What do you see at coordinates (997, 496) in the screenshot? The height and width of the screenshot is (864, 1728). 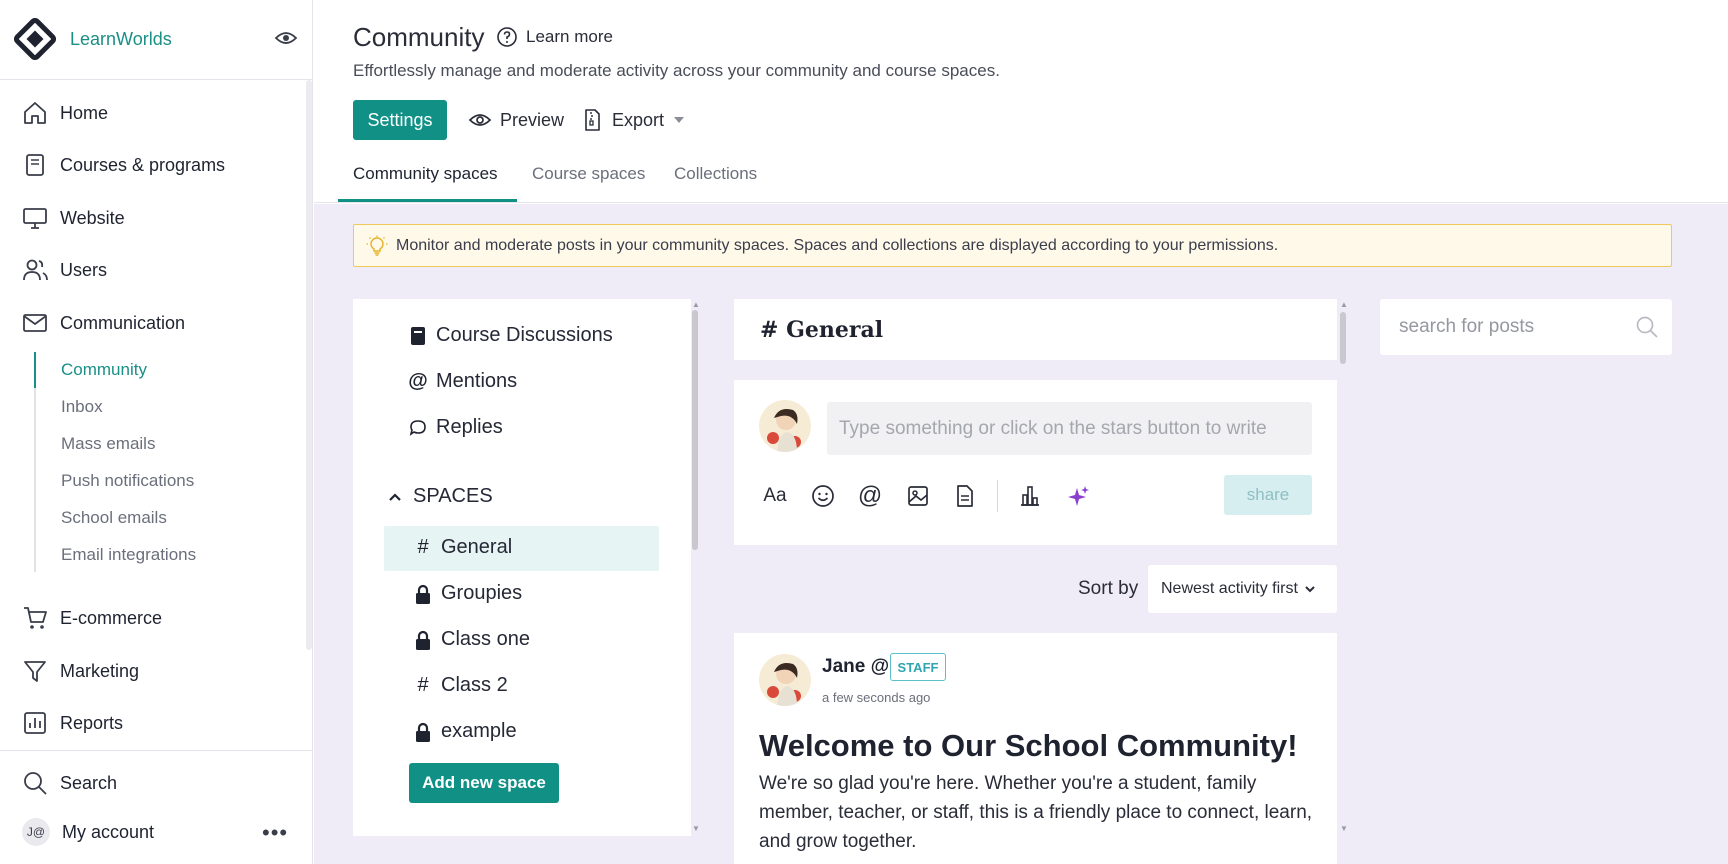 I see `toolbar-separator` at bounding box center [997, 496].